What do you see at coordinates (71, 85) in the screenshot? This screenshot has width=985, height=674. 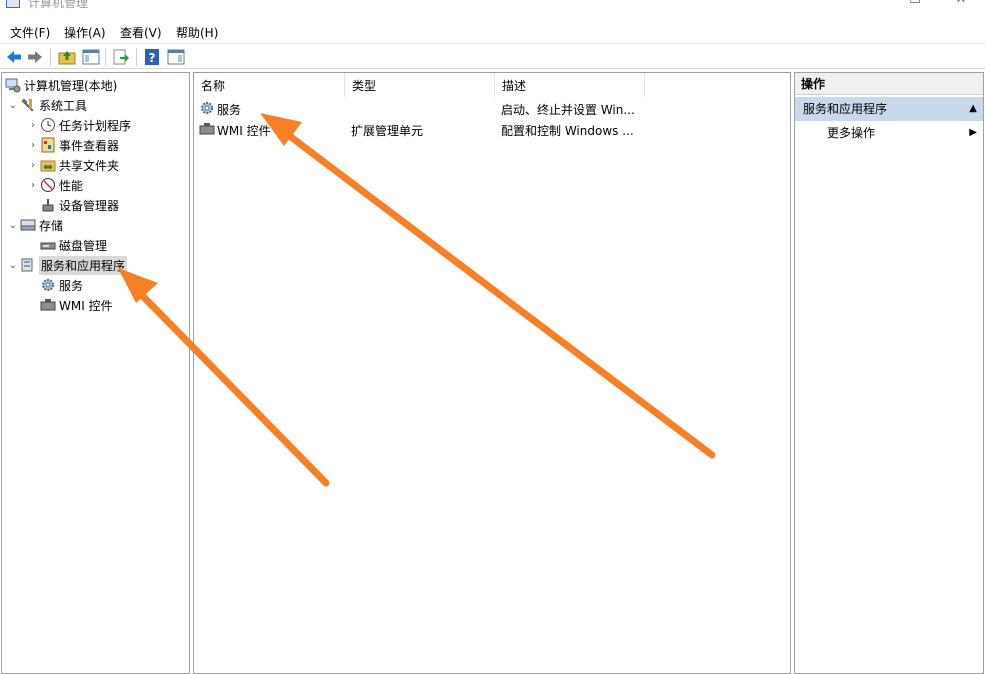 I see `tree-label: 计算机管理(本地)` at bounding box center [71, 85].